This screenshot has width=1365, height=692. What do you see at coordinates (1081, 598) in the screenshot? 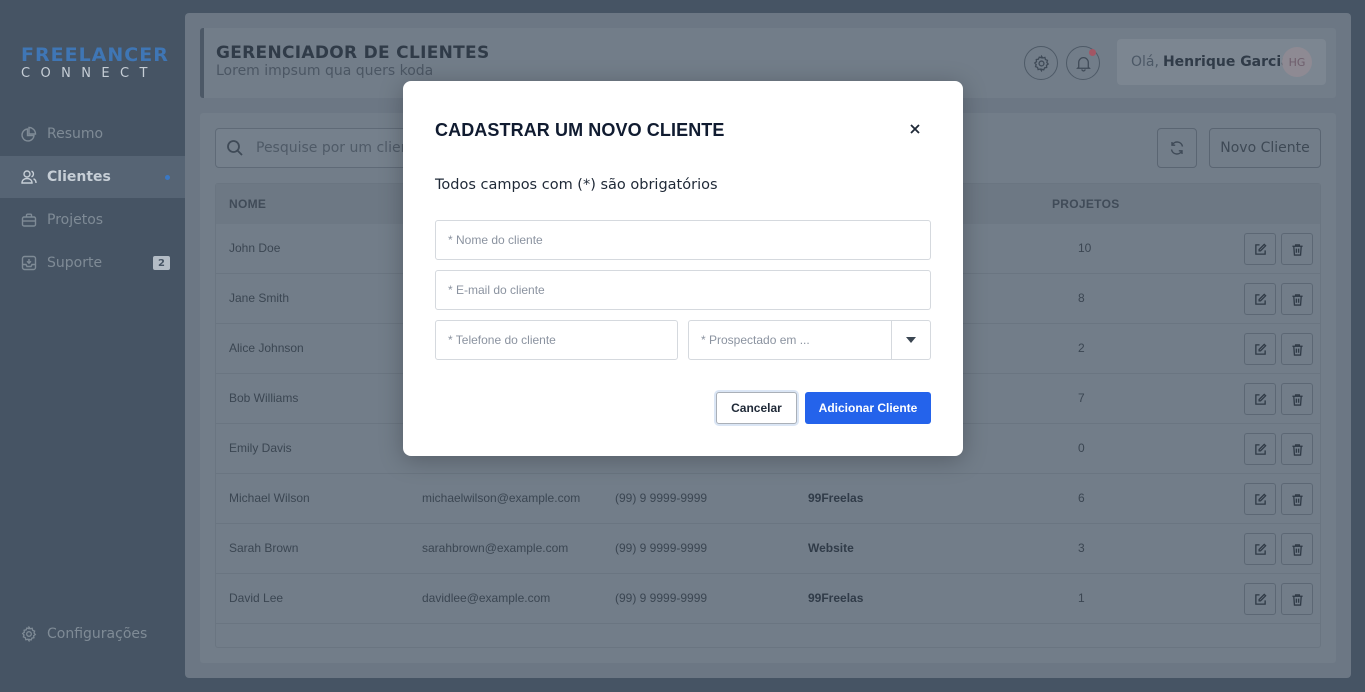
I see `client-projects: 1` at bounding box center [1081, 598].